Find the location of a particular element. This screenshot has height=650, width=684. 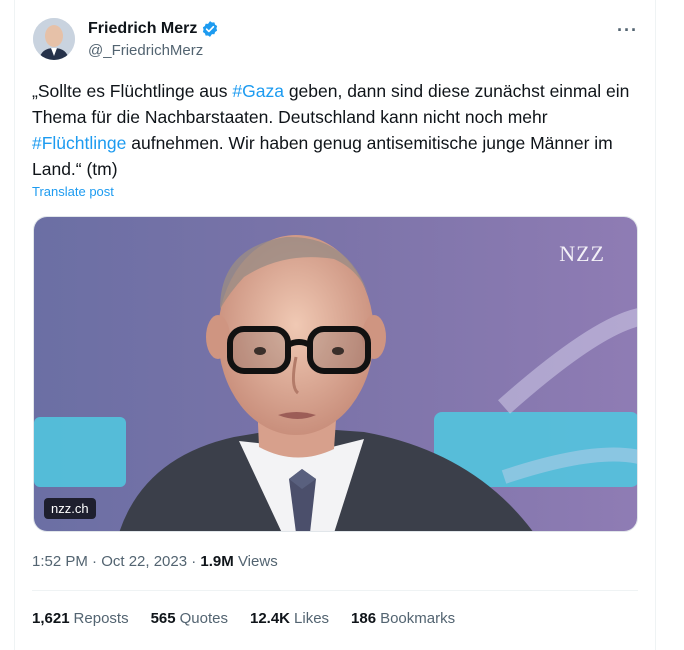

bookmarks-label: Bookmarks is located at coordinates (418, 618).